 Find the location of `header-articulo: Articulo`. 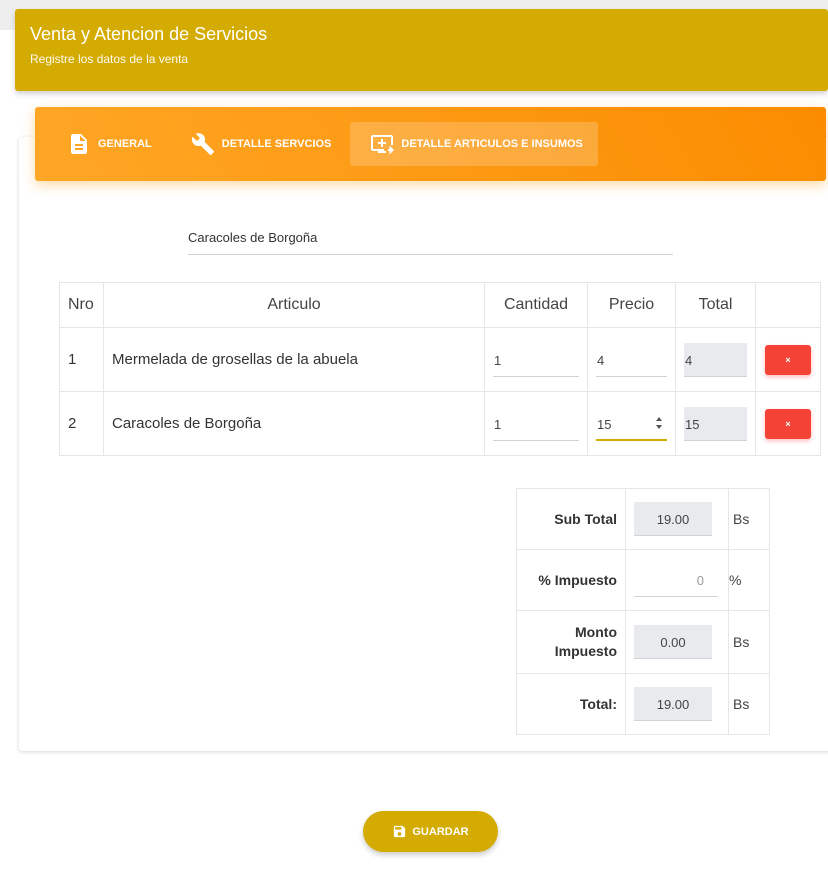

header-articulo: Articulo is located at coordinates (294, 305).